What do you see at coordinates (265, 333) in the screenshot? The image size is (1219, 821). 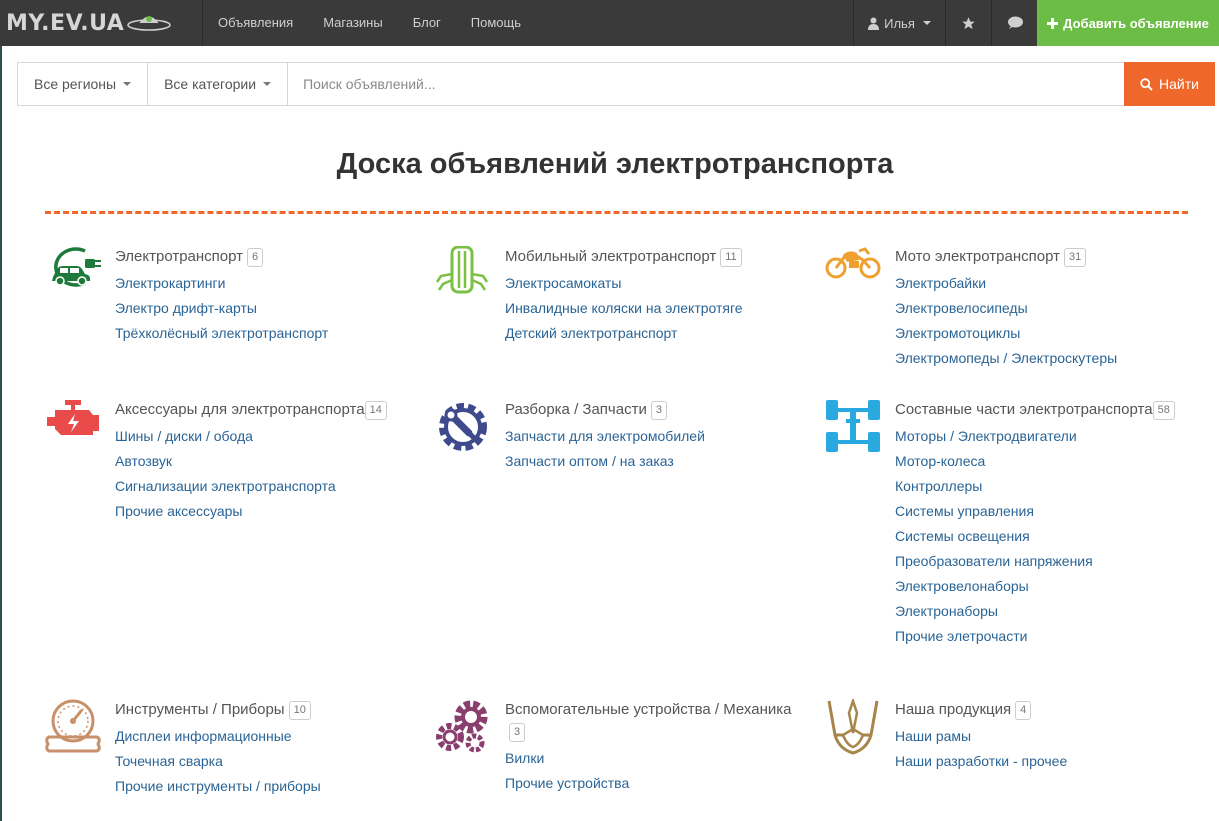 I see `subcategory-link: Трёхколёсный электротранспорт` at bounding box center [265, 333].